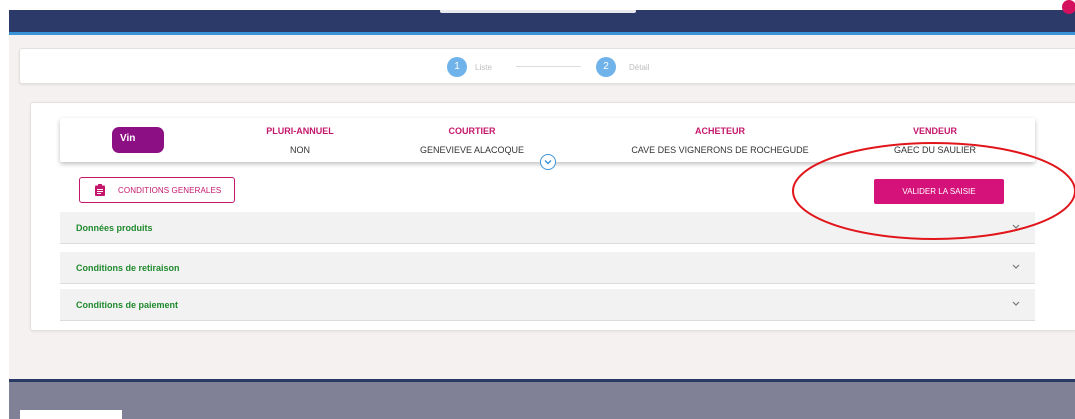 This screenshot has height=419, width=1075. Describe the element at coordinates (639, 67) in the screenshot. I see `step-2-label: Détail` at that location.